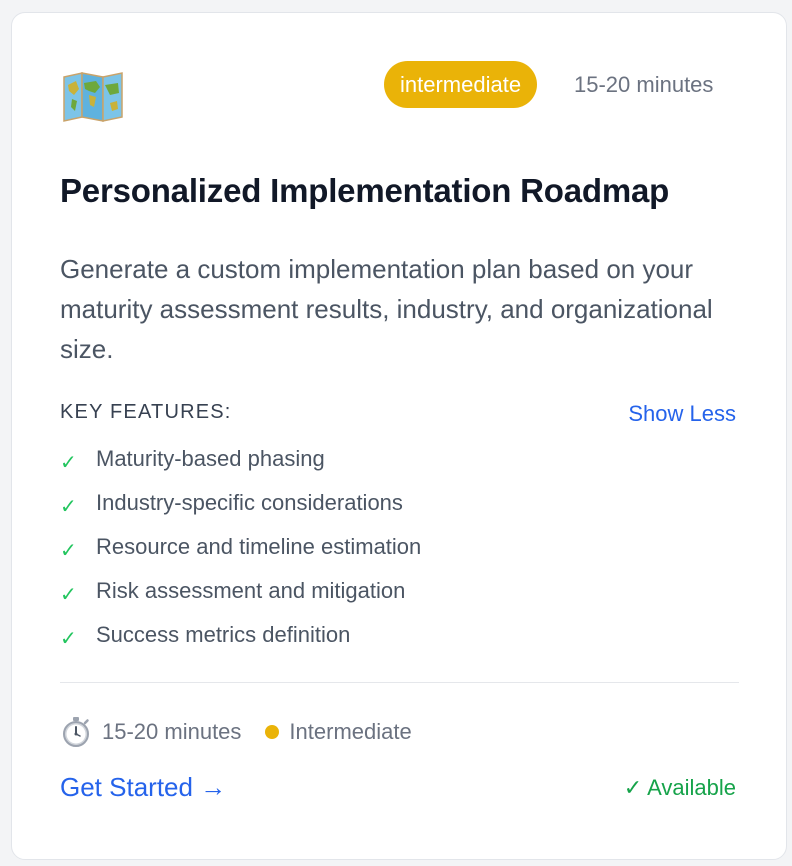 The height and width of the screenshot is (866, 792). I want to click on card-title: Personalized Implementation Roadmap, so click(365, 190).